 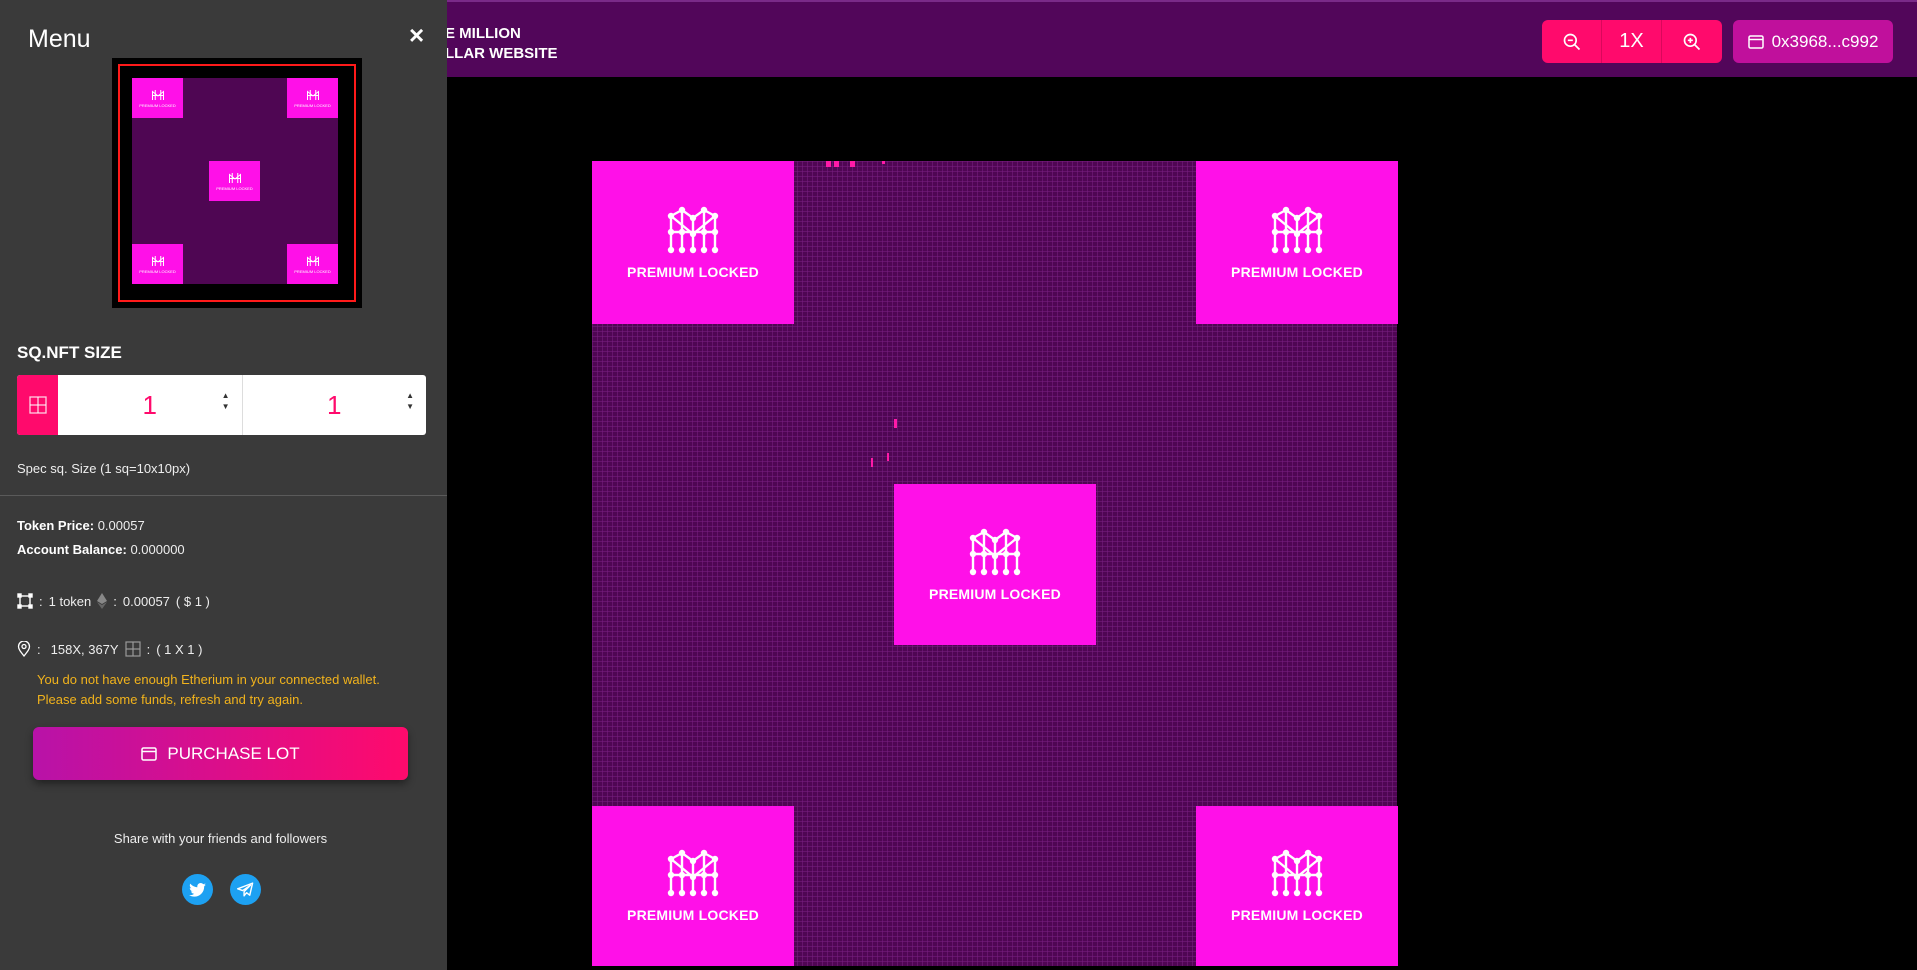 I want to click on cost-row: : 1 token : 0.00057 ( $ 1 ), so click(x=113, y=601).